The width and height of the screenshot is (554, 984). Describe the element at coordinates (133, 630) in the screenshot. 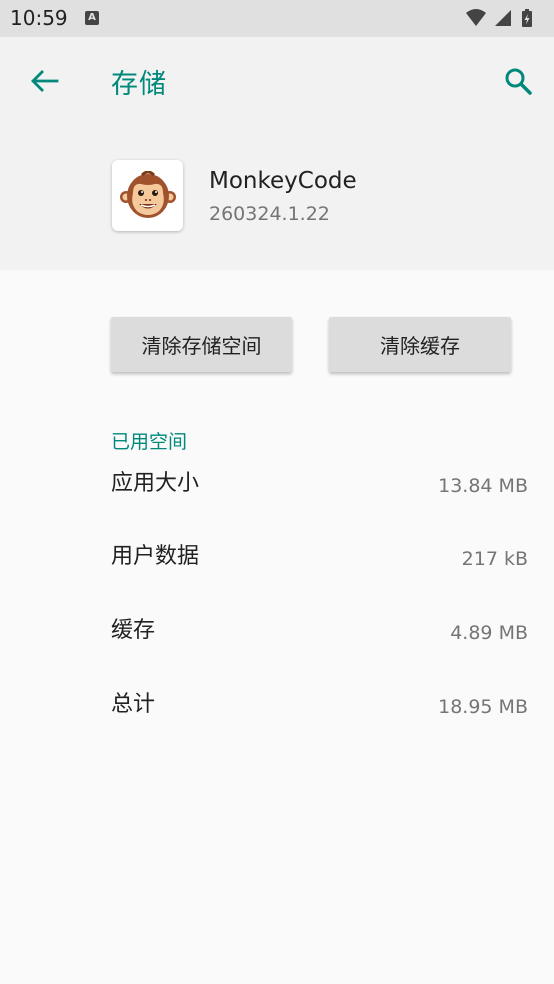

I see `storage-row-label: 缓存` at that location.